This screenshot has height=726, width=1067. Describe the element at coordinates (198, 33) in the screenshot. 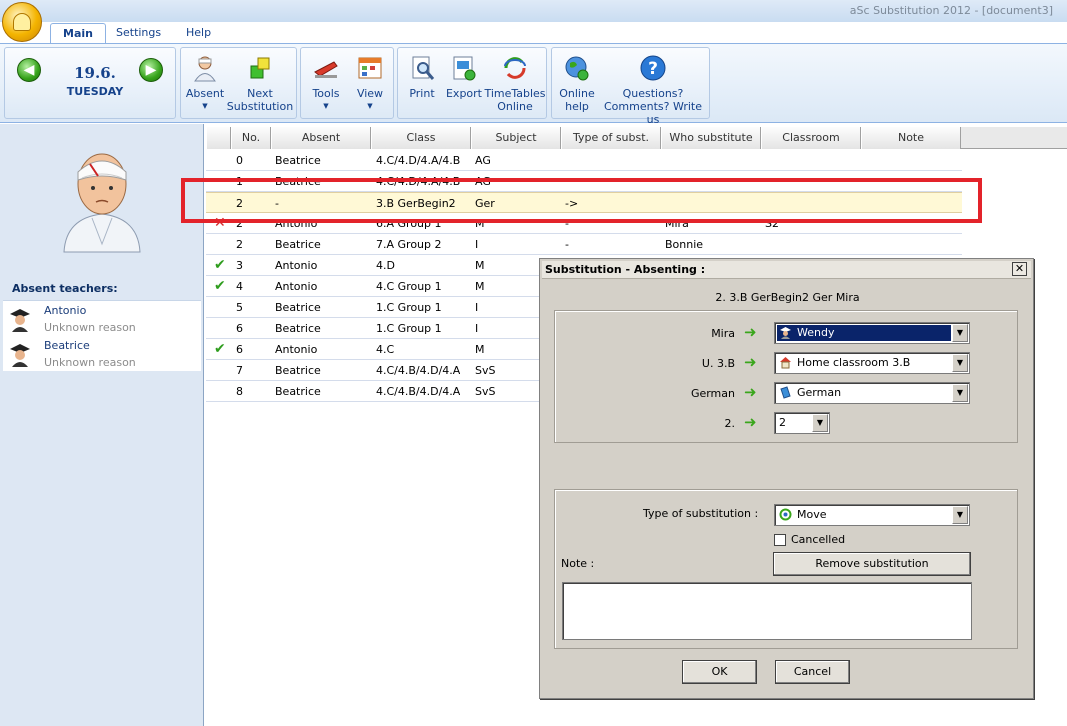

I see `tab-help: Help` at that location.